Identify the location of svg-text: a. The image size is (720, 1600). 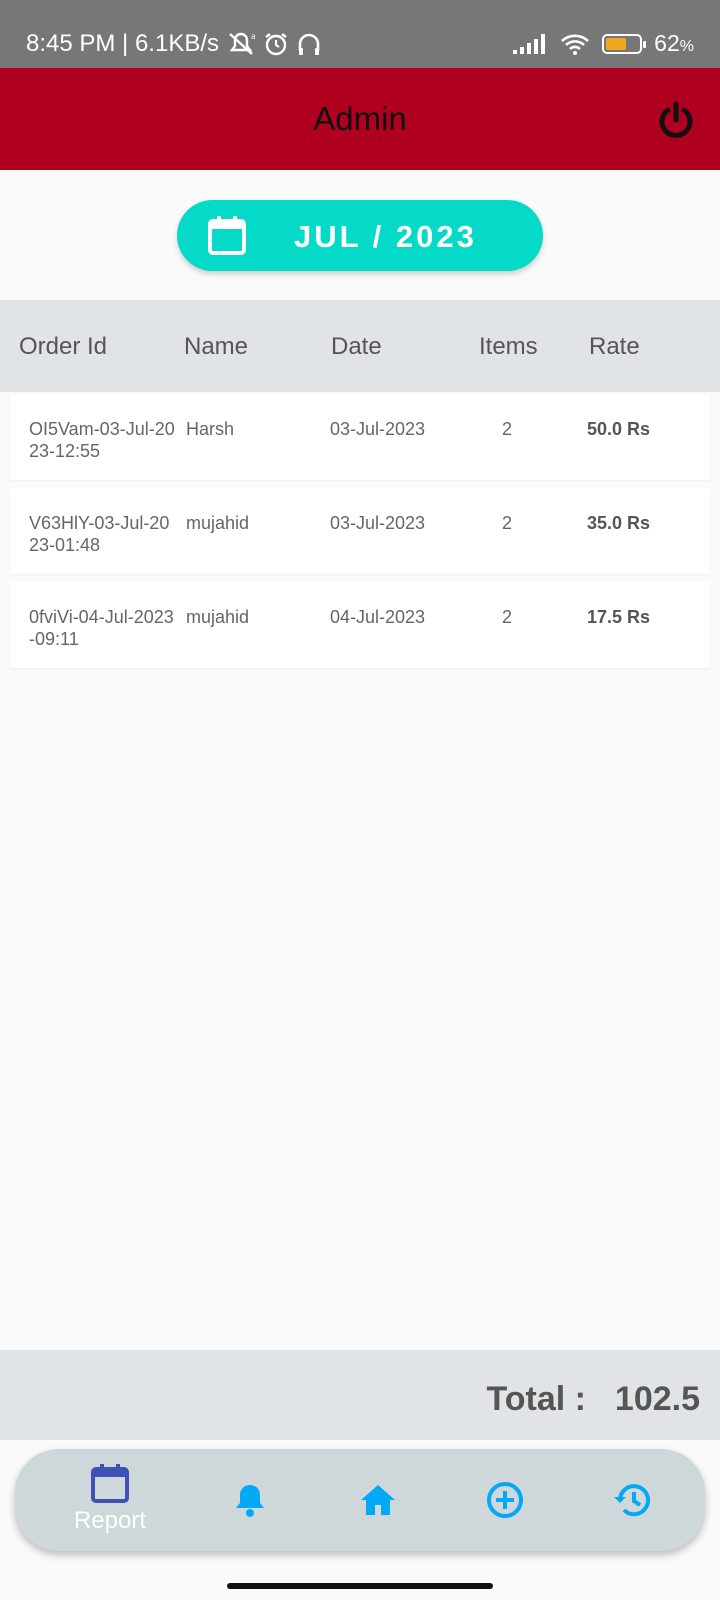
(253, 36).